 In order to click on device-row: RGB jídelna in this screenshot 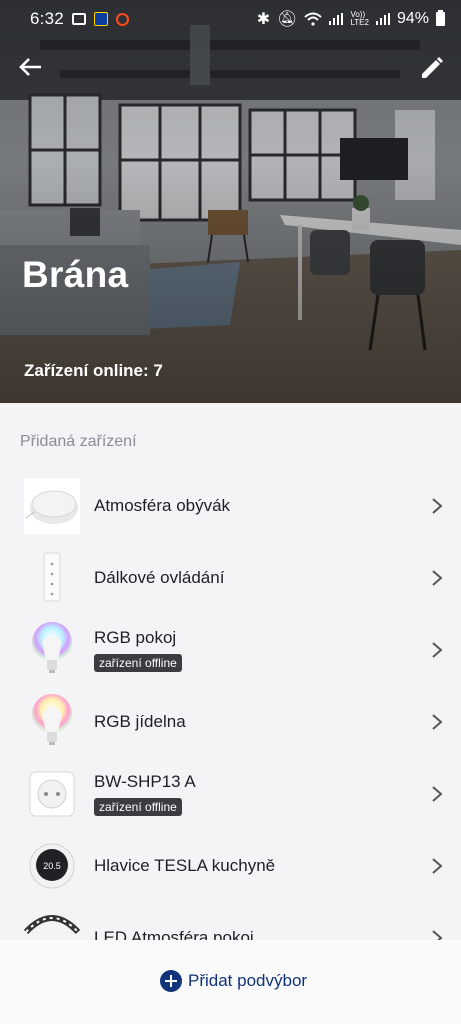, I will do `click(230, 722)`.